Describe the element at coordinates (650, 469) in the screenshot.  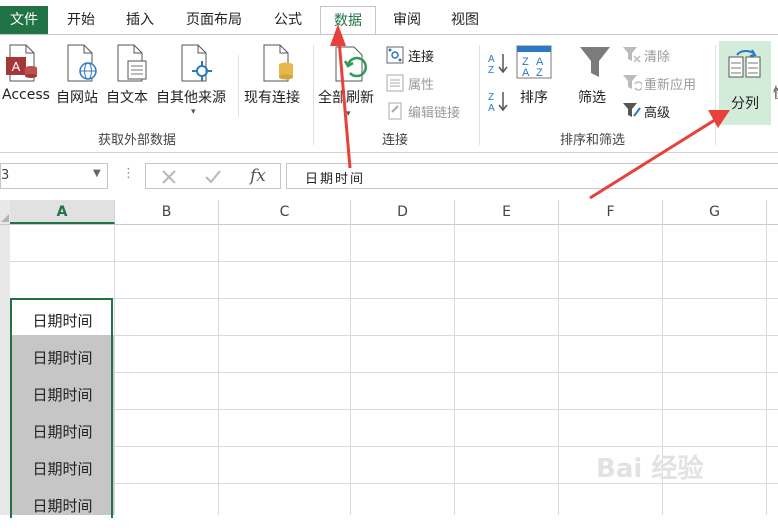
I see `watermark-logo: Bai 经验` at that location.